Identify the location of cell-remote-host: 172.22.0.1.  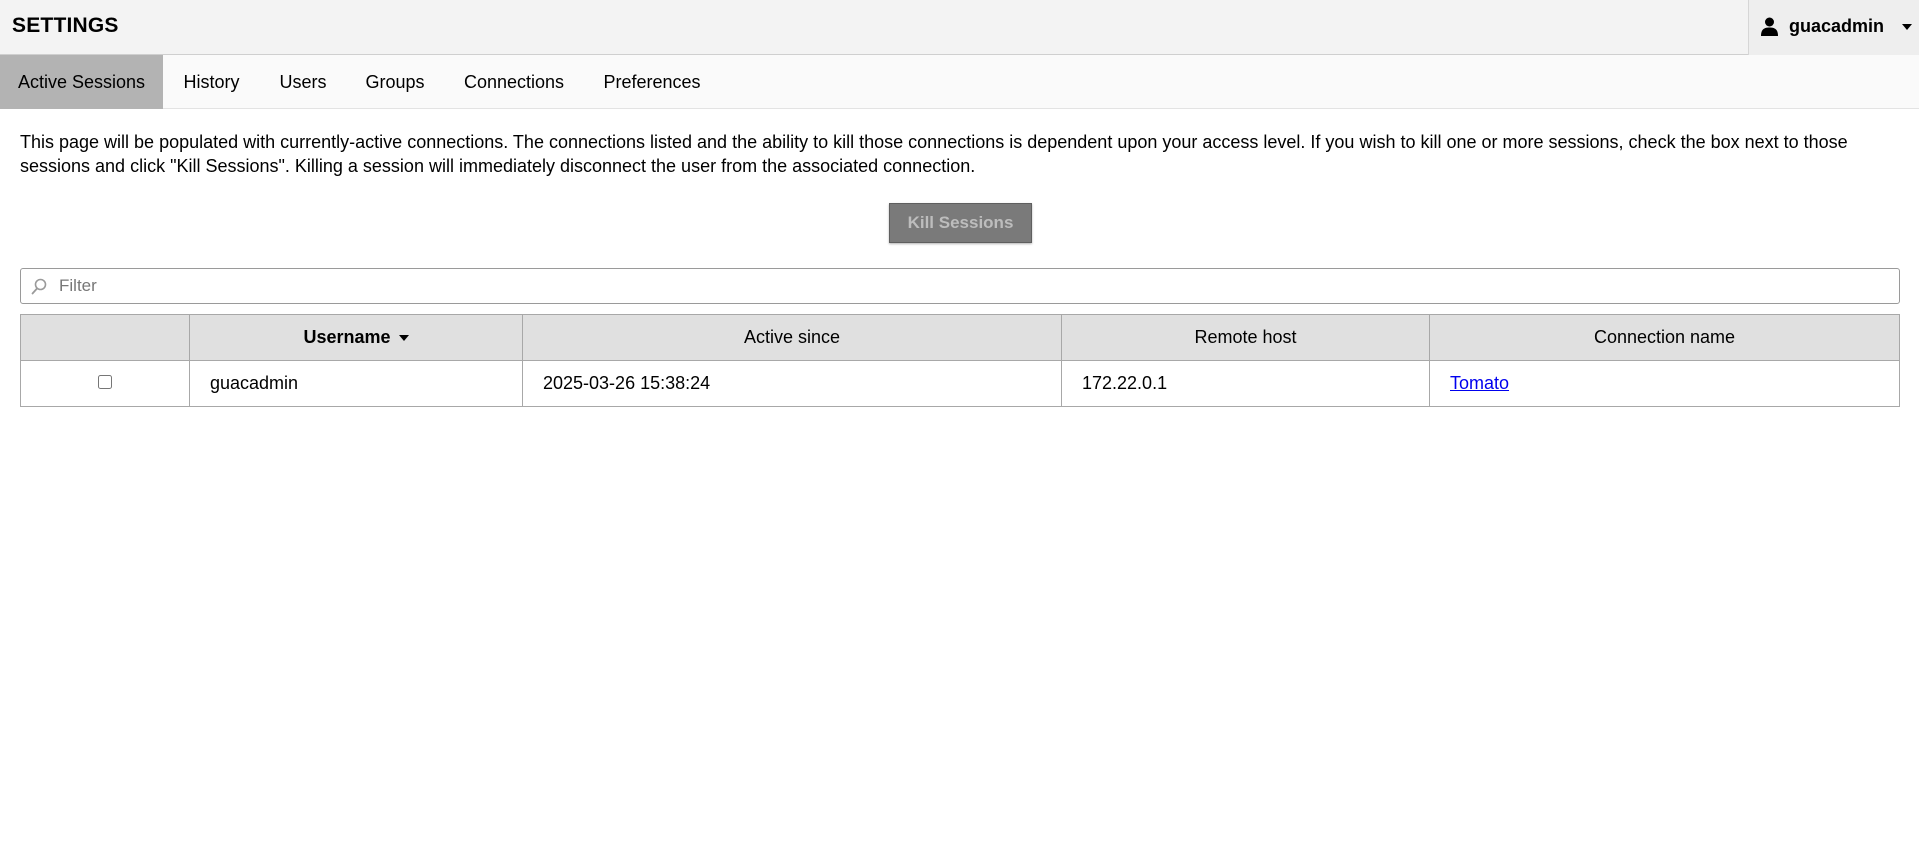
(1245, 383).